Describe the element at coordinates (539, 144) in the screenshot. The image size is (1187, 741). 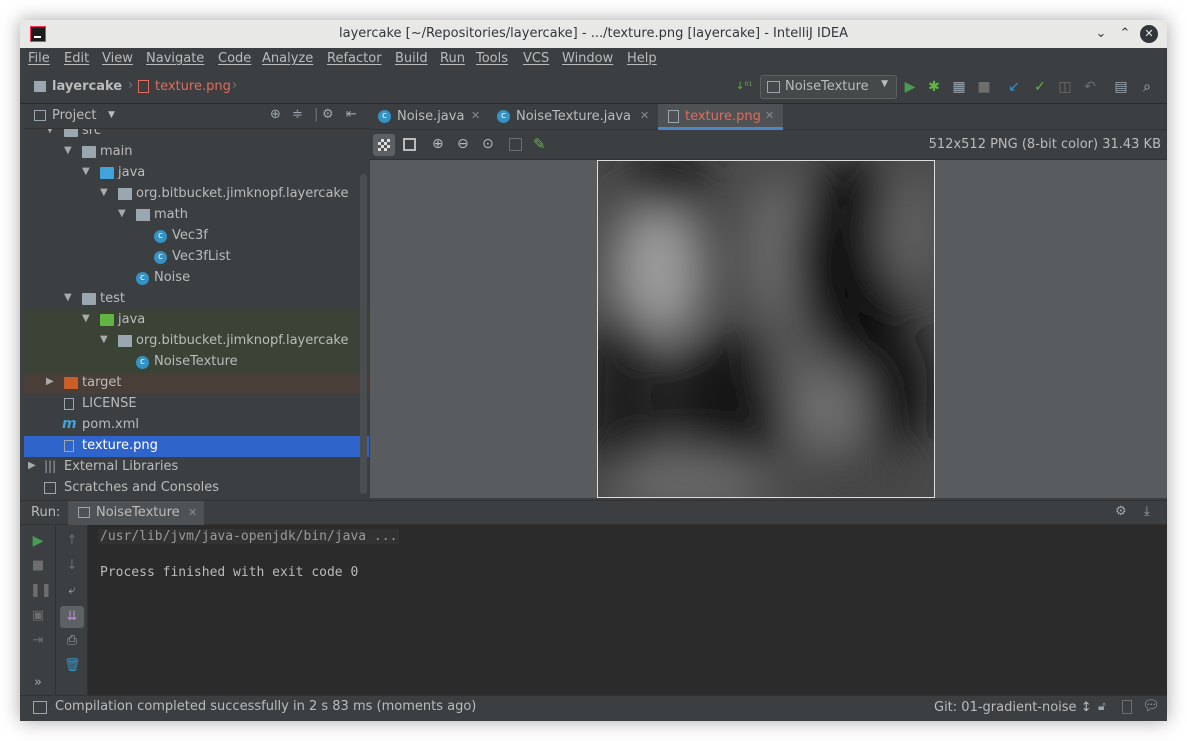
I see `color-picker-icon: ✎` at that location.